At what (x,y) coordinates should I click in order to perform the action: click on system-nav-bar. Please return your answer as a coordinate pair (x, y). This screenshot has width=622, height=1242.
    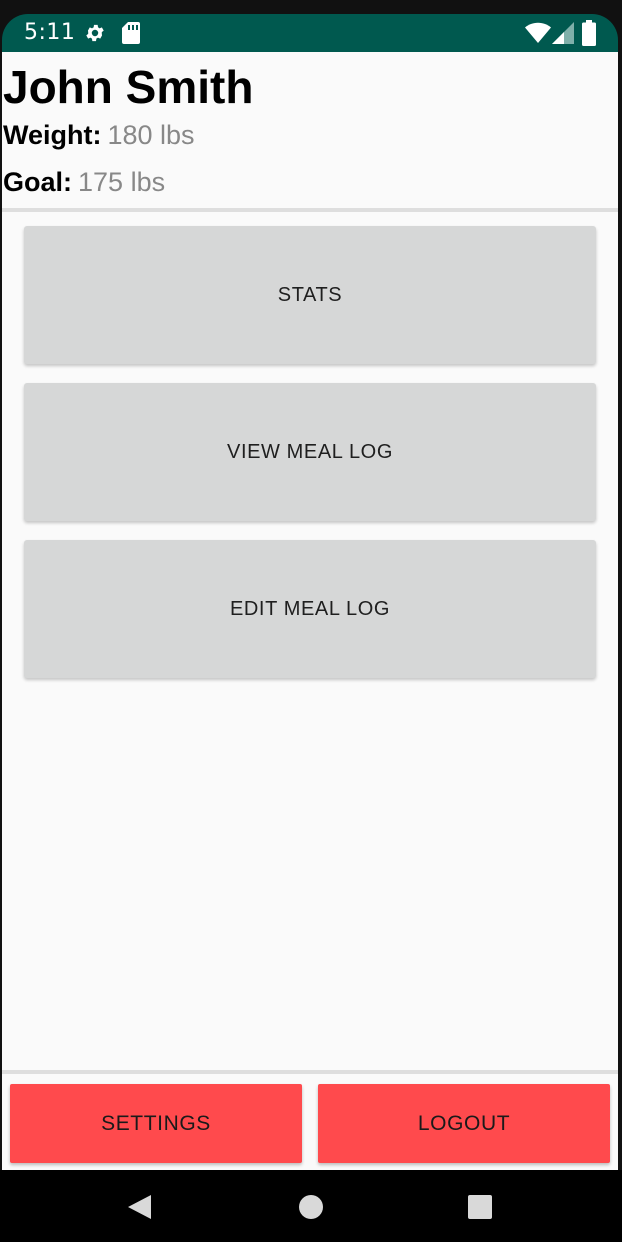
    Looking at the image, I should click on (311, 1206).